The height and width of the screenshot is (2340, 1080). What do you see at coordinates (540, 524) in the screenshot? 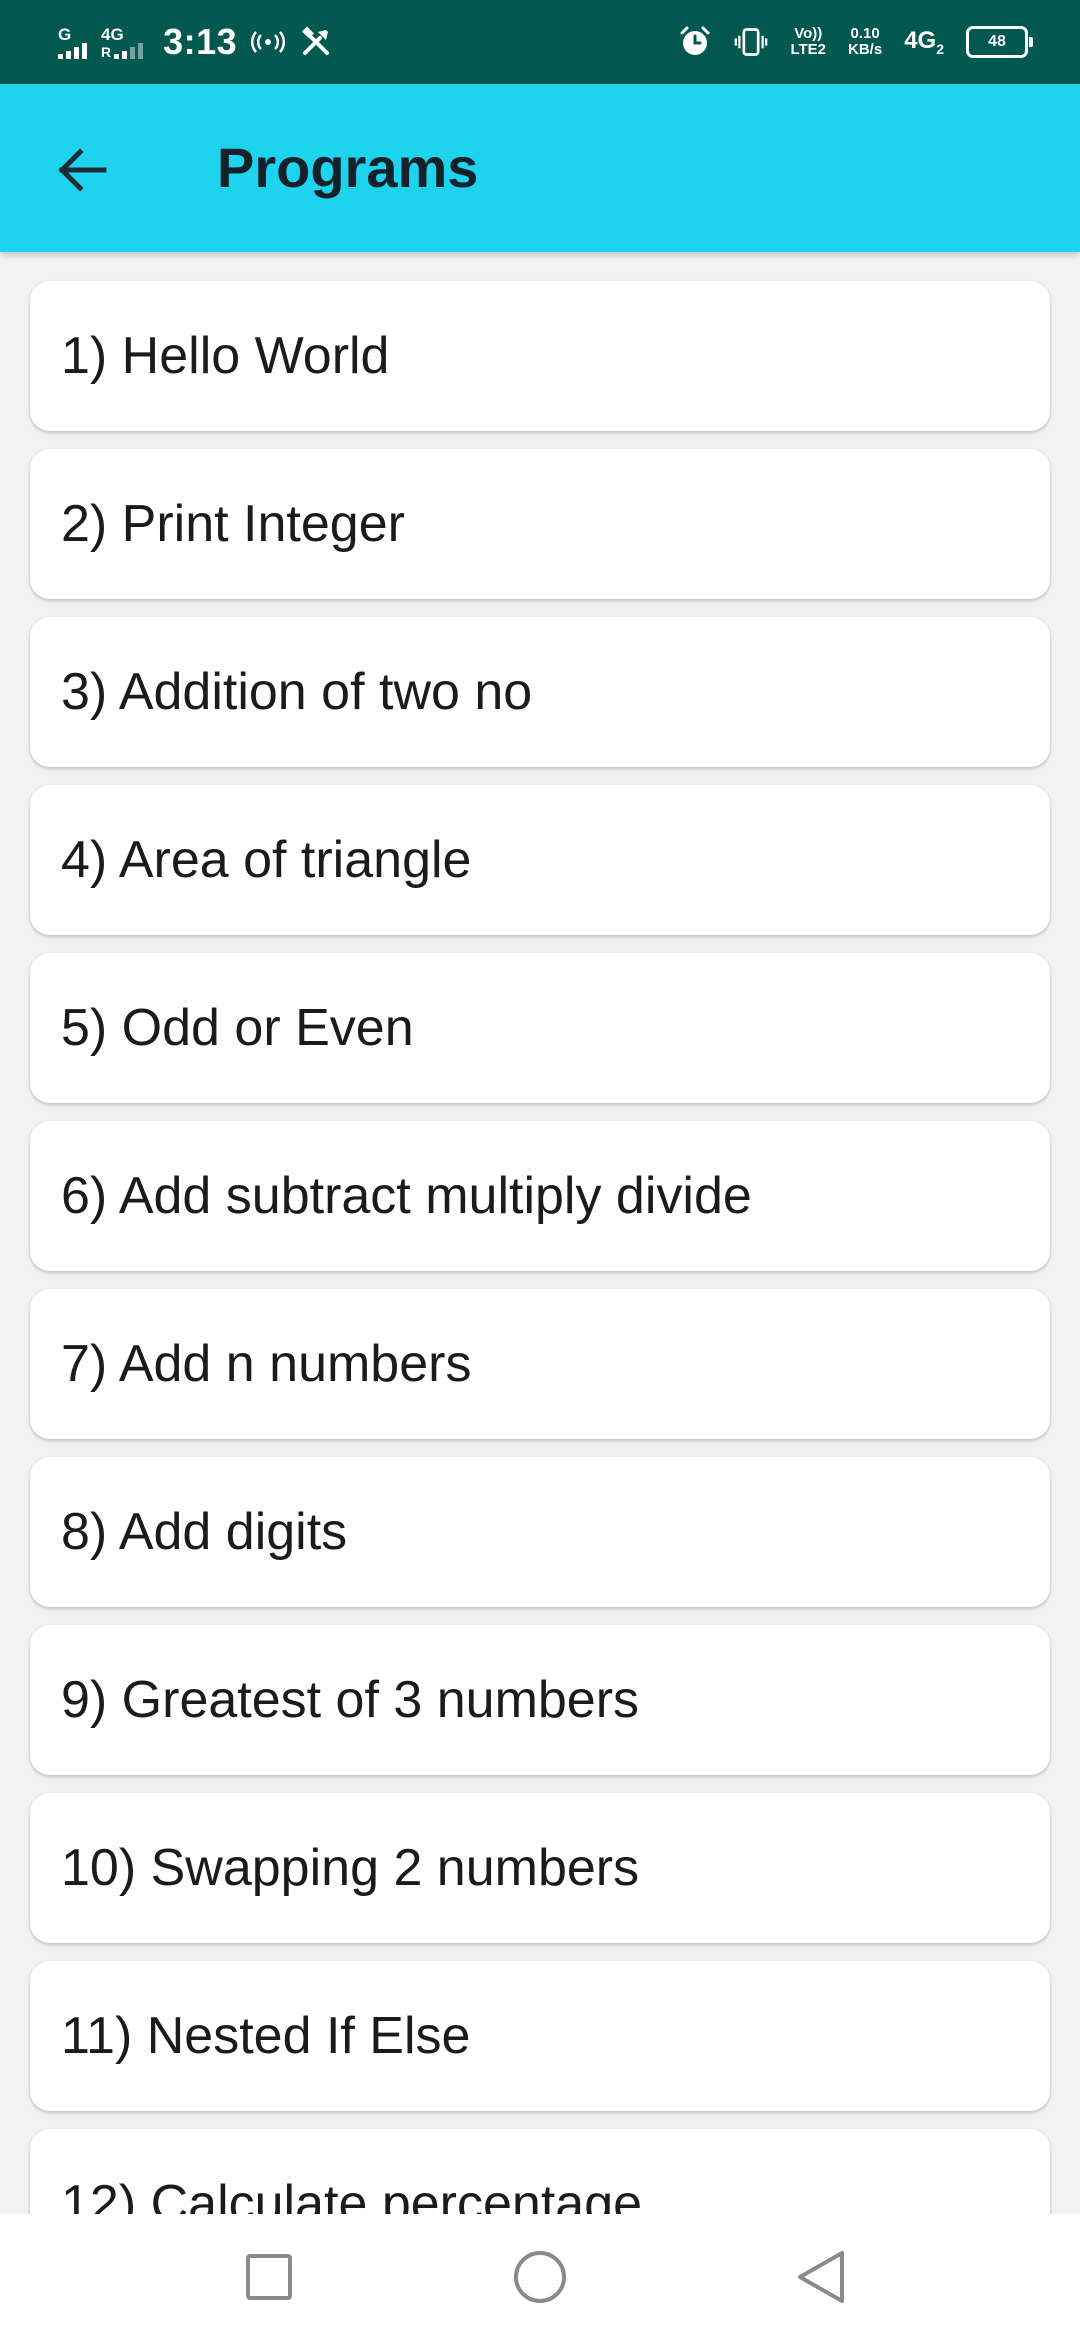
I see `list-item-print-integer: 2) Print Integer` at bounding box center [540, 524].